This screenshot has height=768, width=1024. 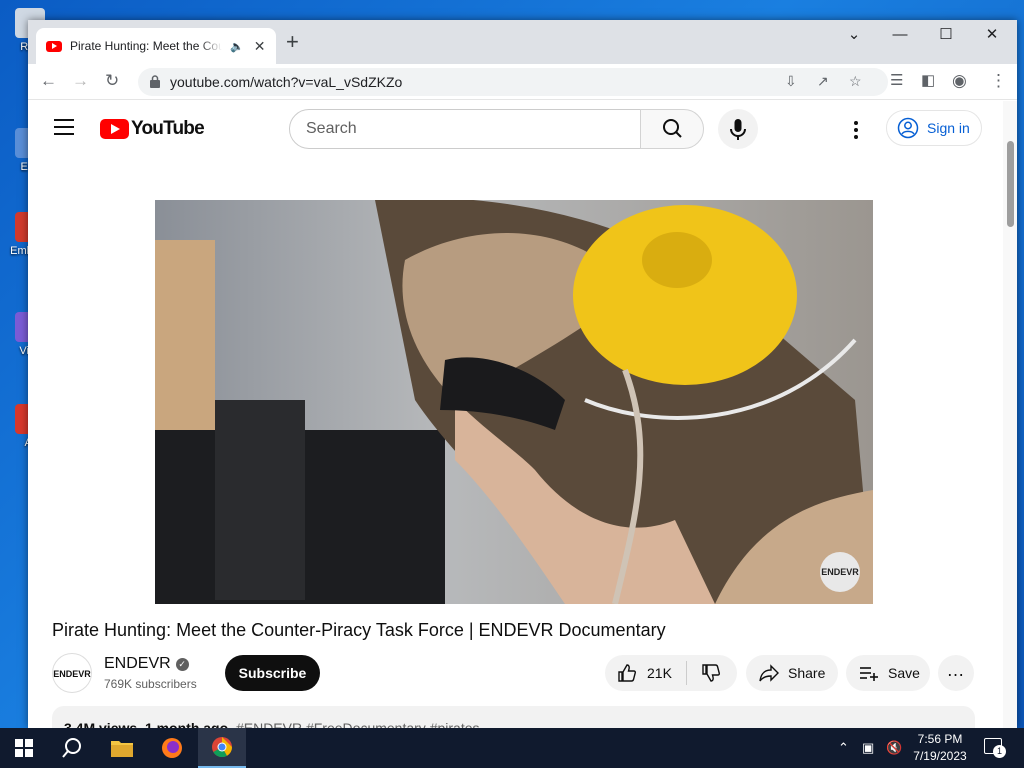 I want to click on youtube-logo: YouTube, so click(x=152, y=129).